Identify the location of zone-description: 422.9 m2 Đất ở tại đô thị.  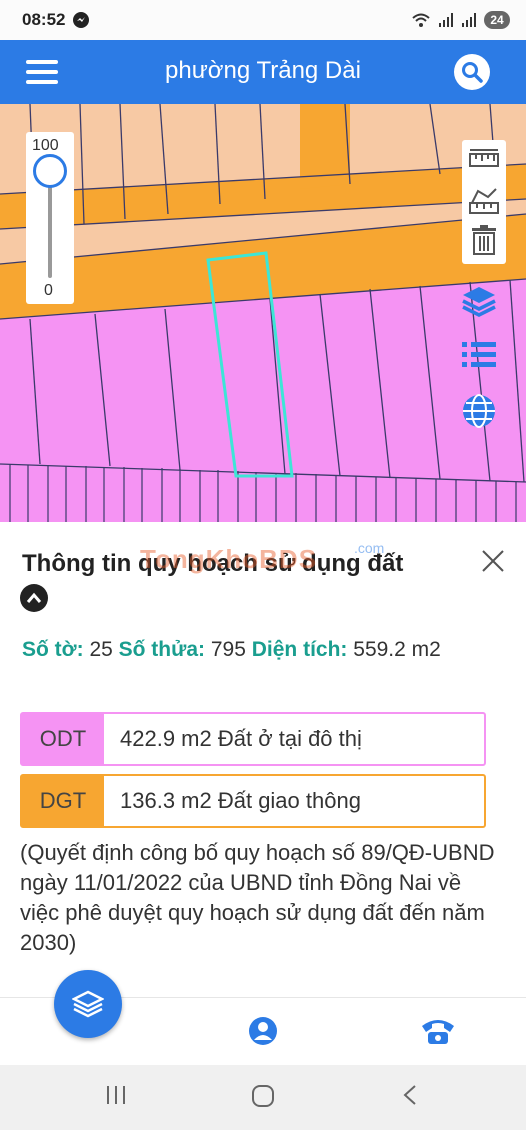
(241, 738).